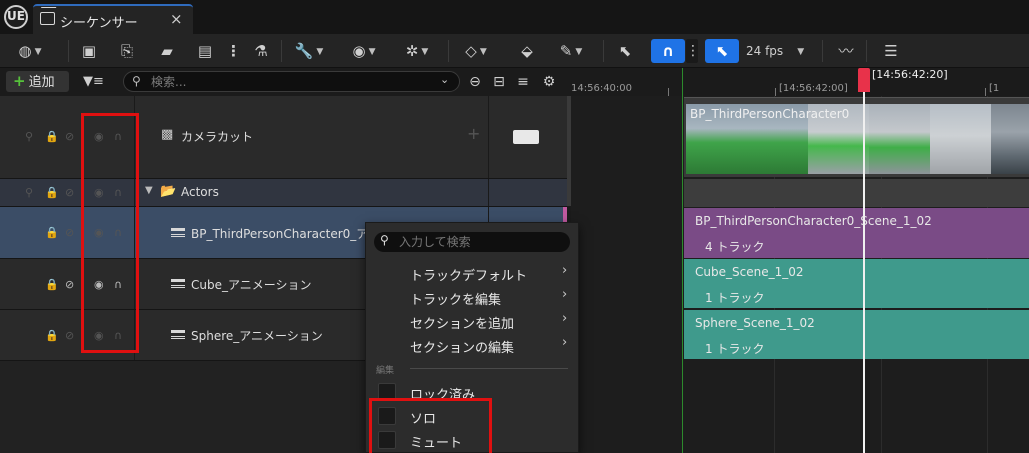 This screenshot has height=453, width=1029. I want to click on key-tag-button: ⬙, so click(527, 51).